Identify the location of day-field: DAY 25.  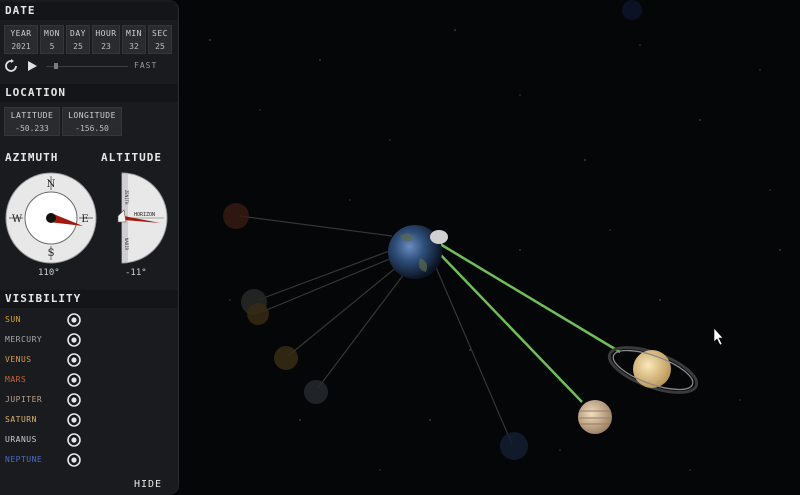
(78, 39).